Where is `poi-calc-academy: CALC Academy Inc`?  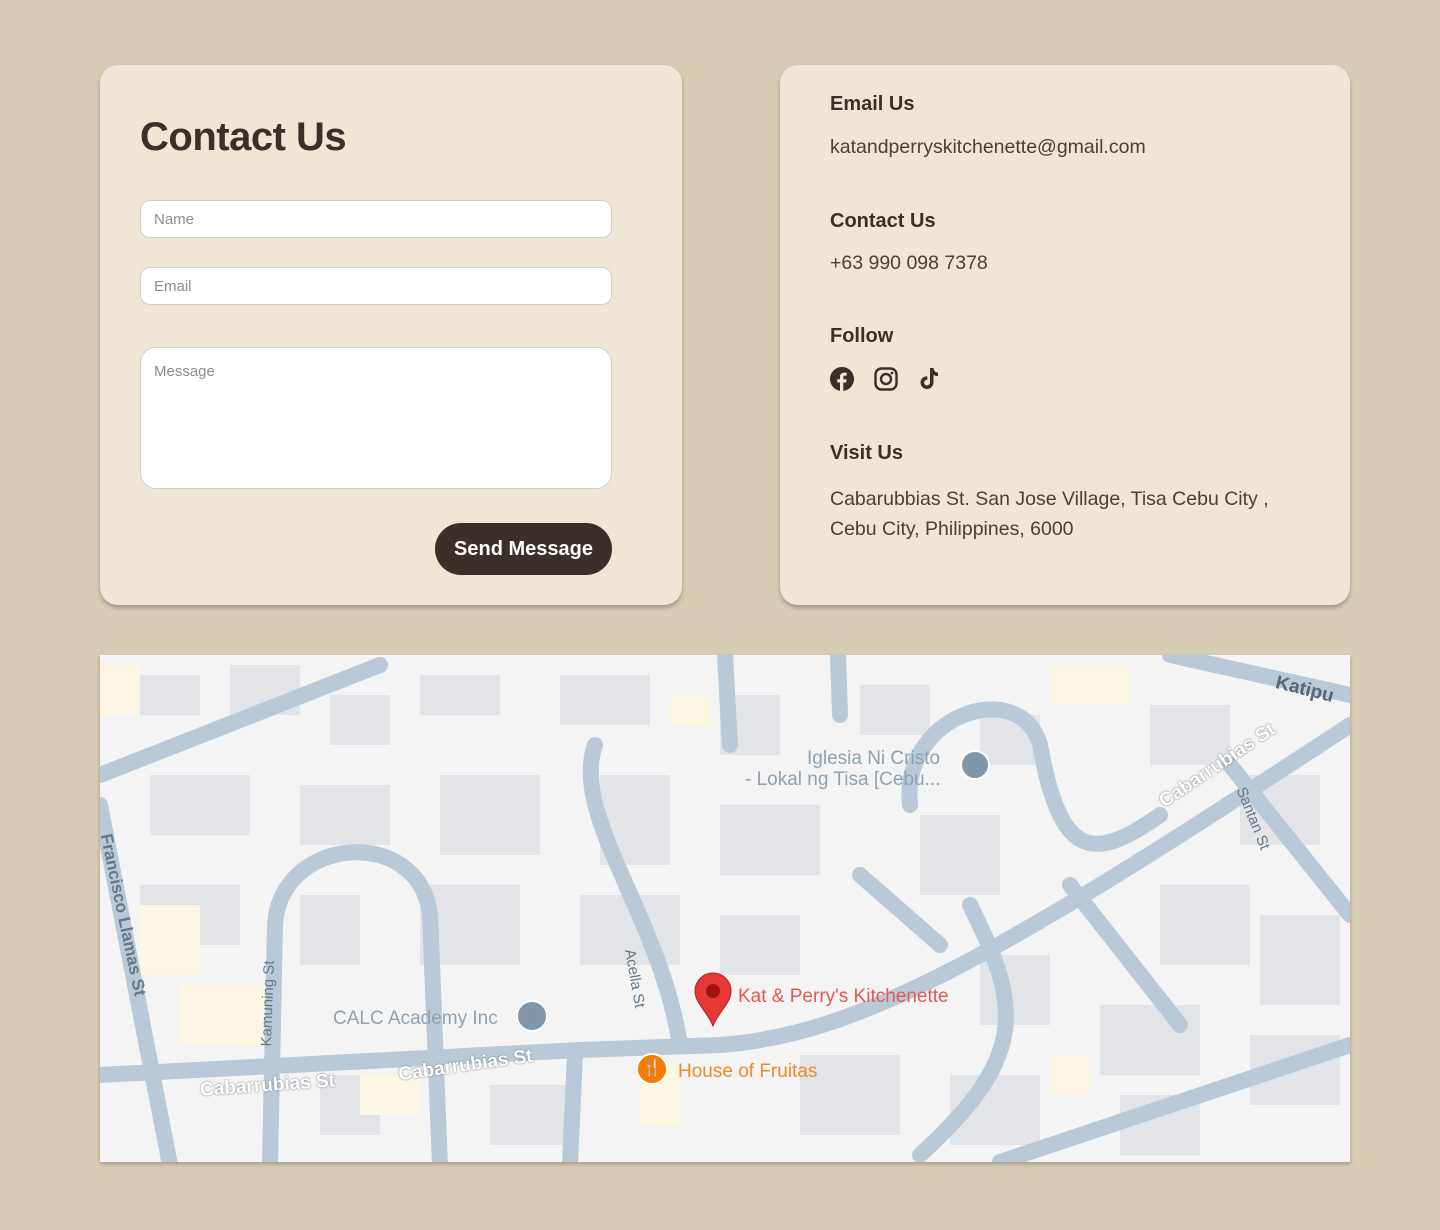
poi-calc-academy: CALC Academy Inc is located at coordinates (415, 1019).